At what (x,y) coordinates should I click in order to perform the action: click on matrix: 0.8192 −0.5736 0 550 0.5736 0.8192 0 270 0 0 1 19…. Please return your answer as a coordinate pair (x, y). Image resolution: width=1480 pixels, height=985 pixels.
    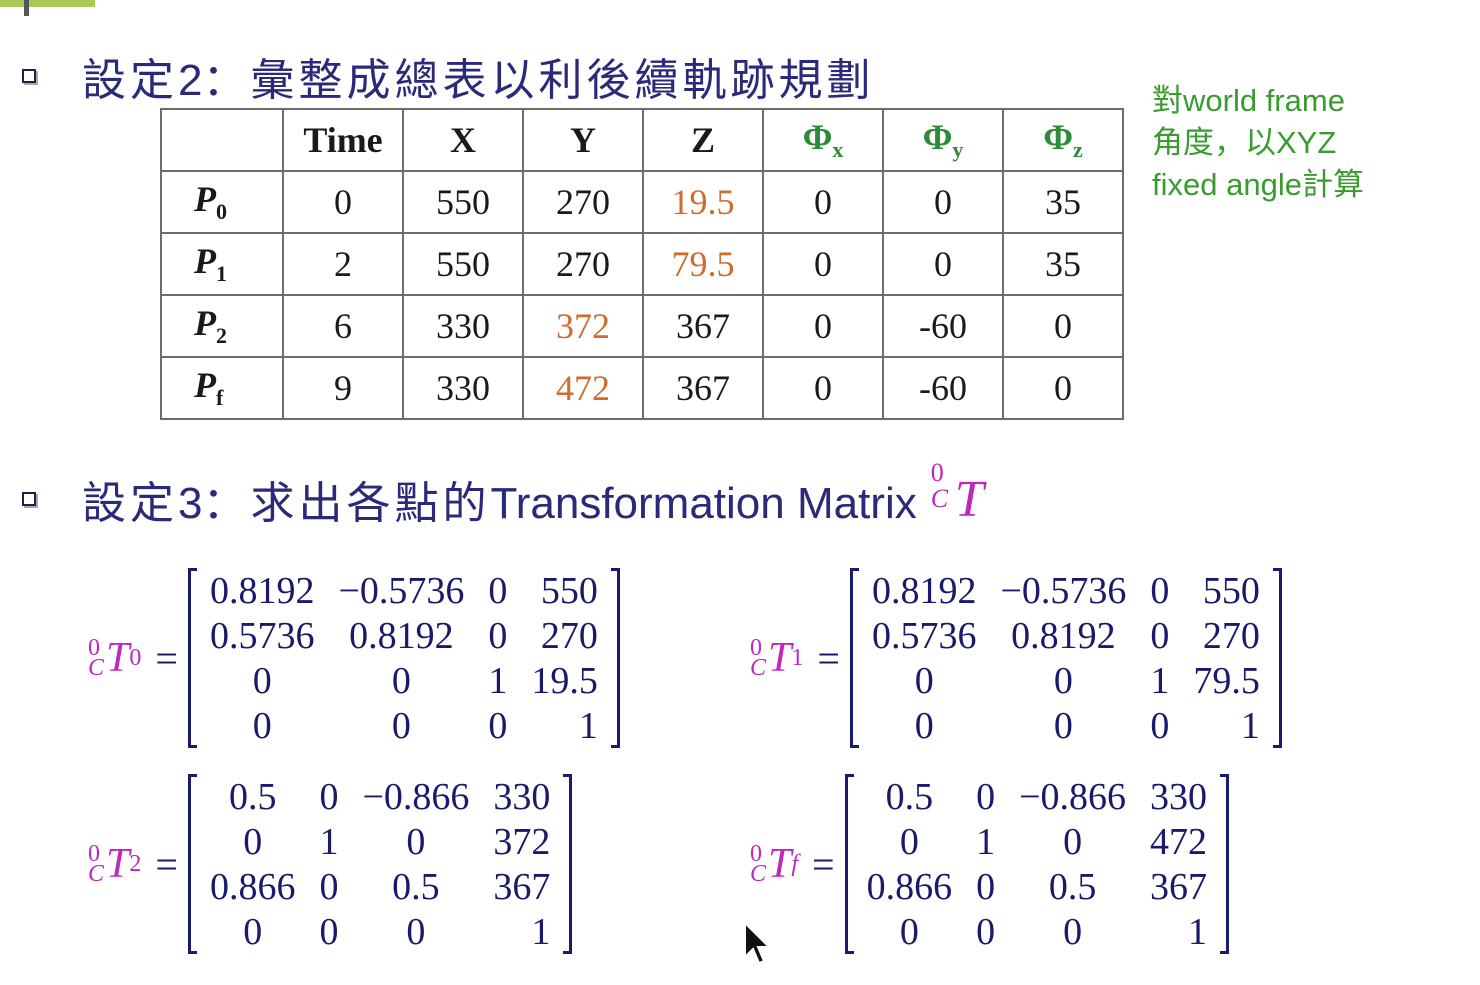
    Looking at the image, I should click on (403, 658).